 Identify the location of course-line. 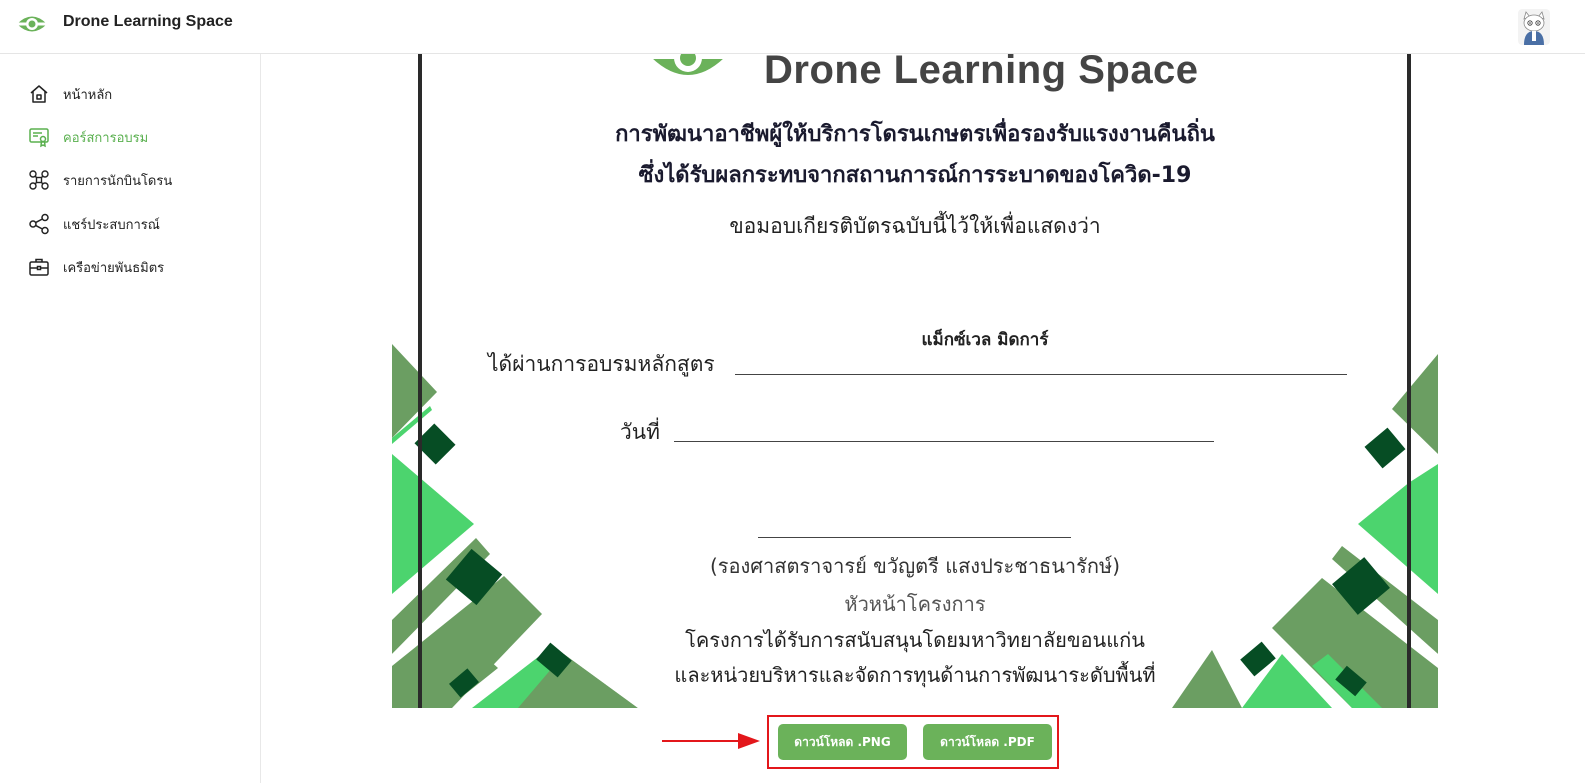
(1041, 374).